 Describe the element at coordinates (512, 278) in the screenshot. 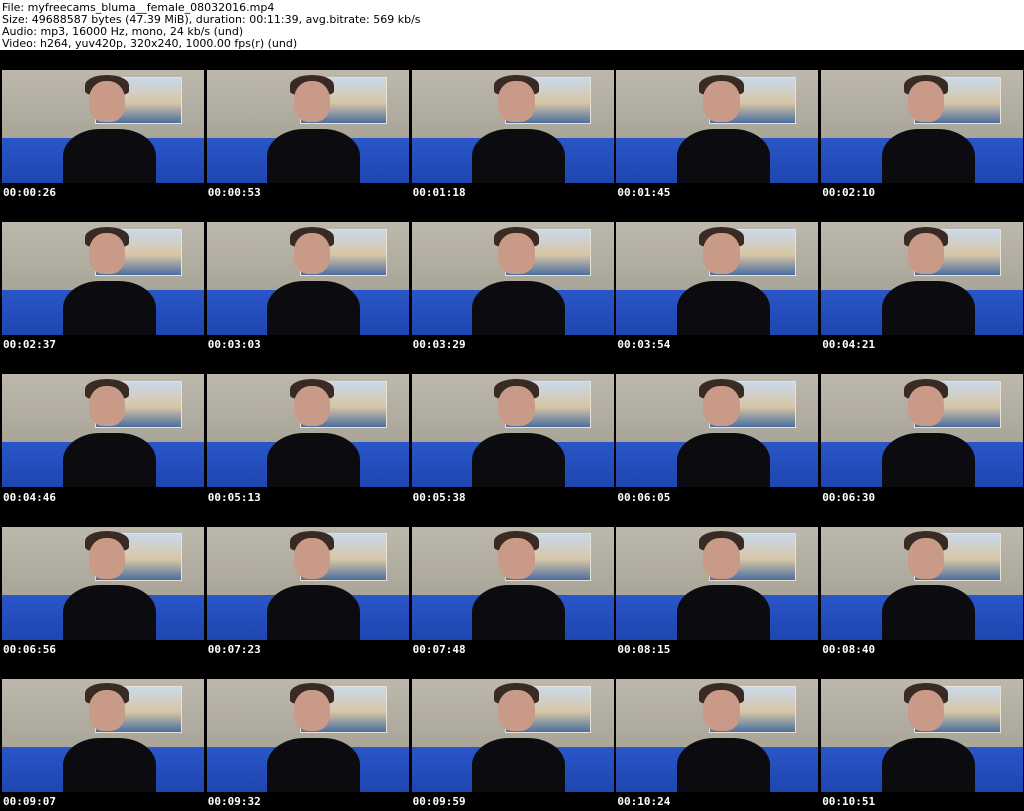

I see `thumbnail-cell: 00:03:29` at that location.